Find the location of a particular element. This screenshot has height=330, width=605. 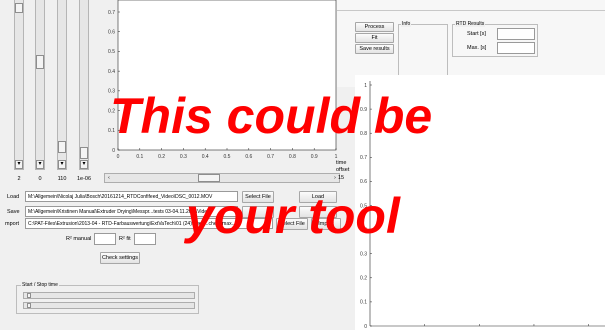

start-stop-title: Start / Stop time is located at coordinates (40, 285).